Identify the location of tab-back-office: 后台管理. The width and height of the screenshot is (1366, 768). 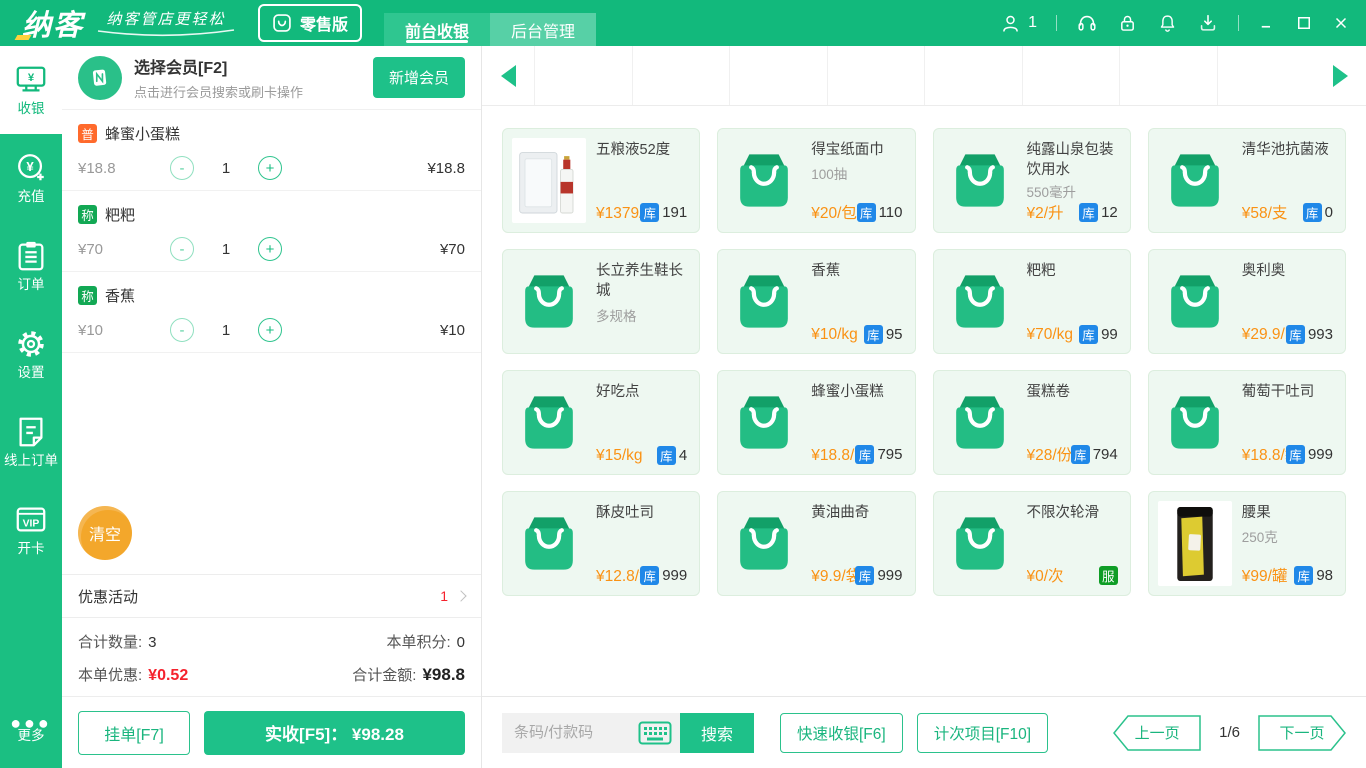
(543, 29).